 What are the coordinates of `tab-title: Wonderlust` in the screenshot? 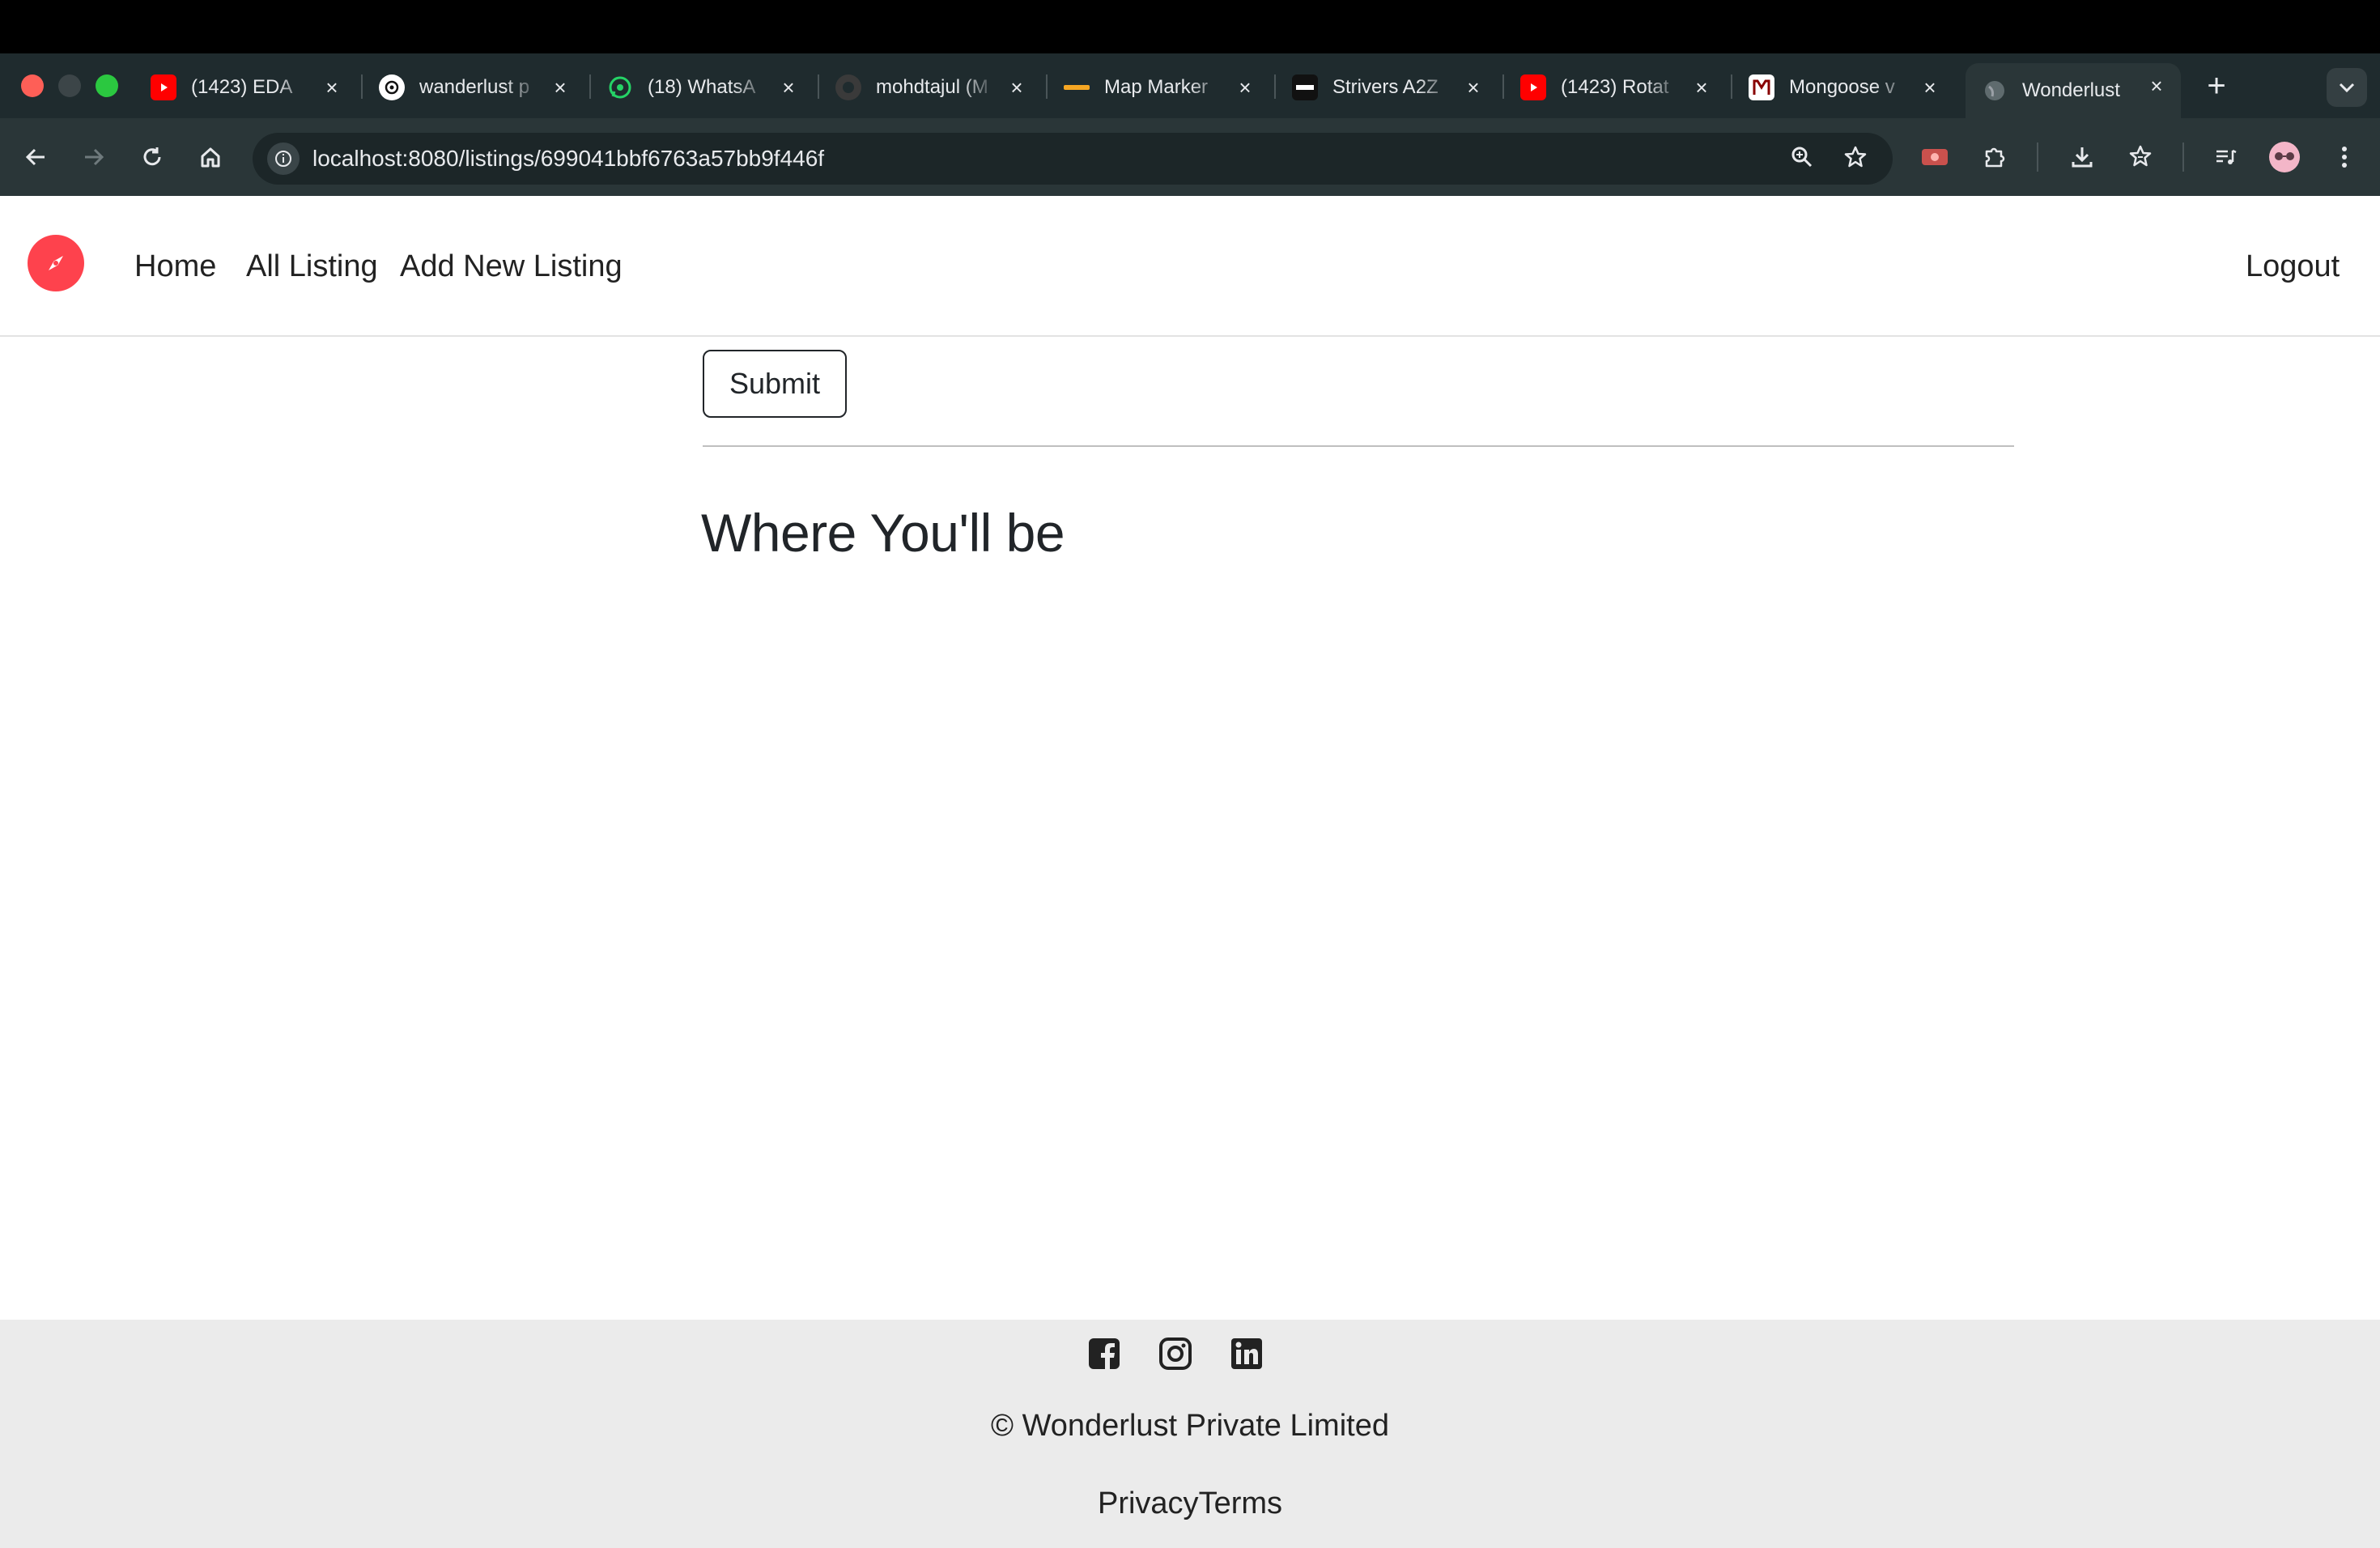 It's located at (2071, 90).